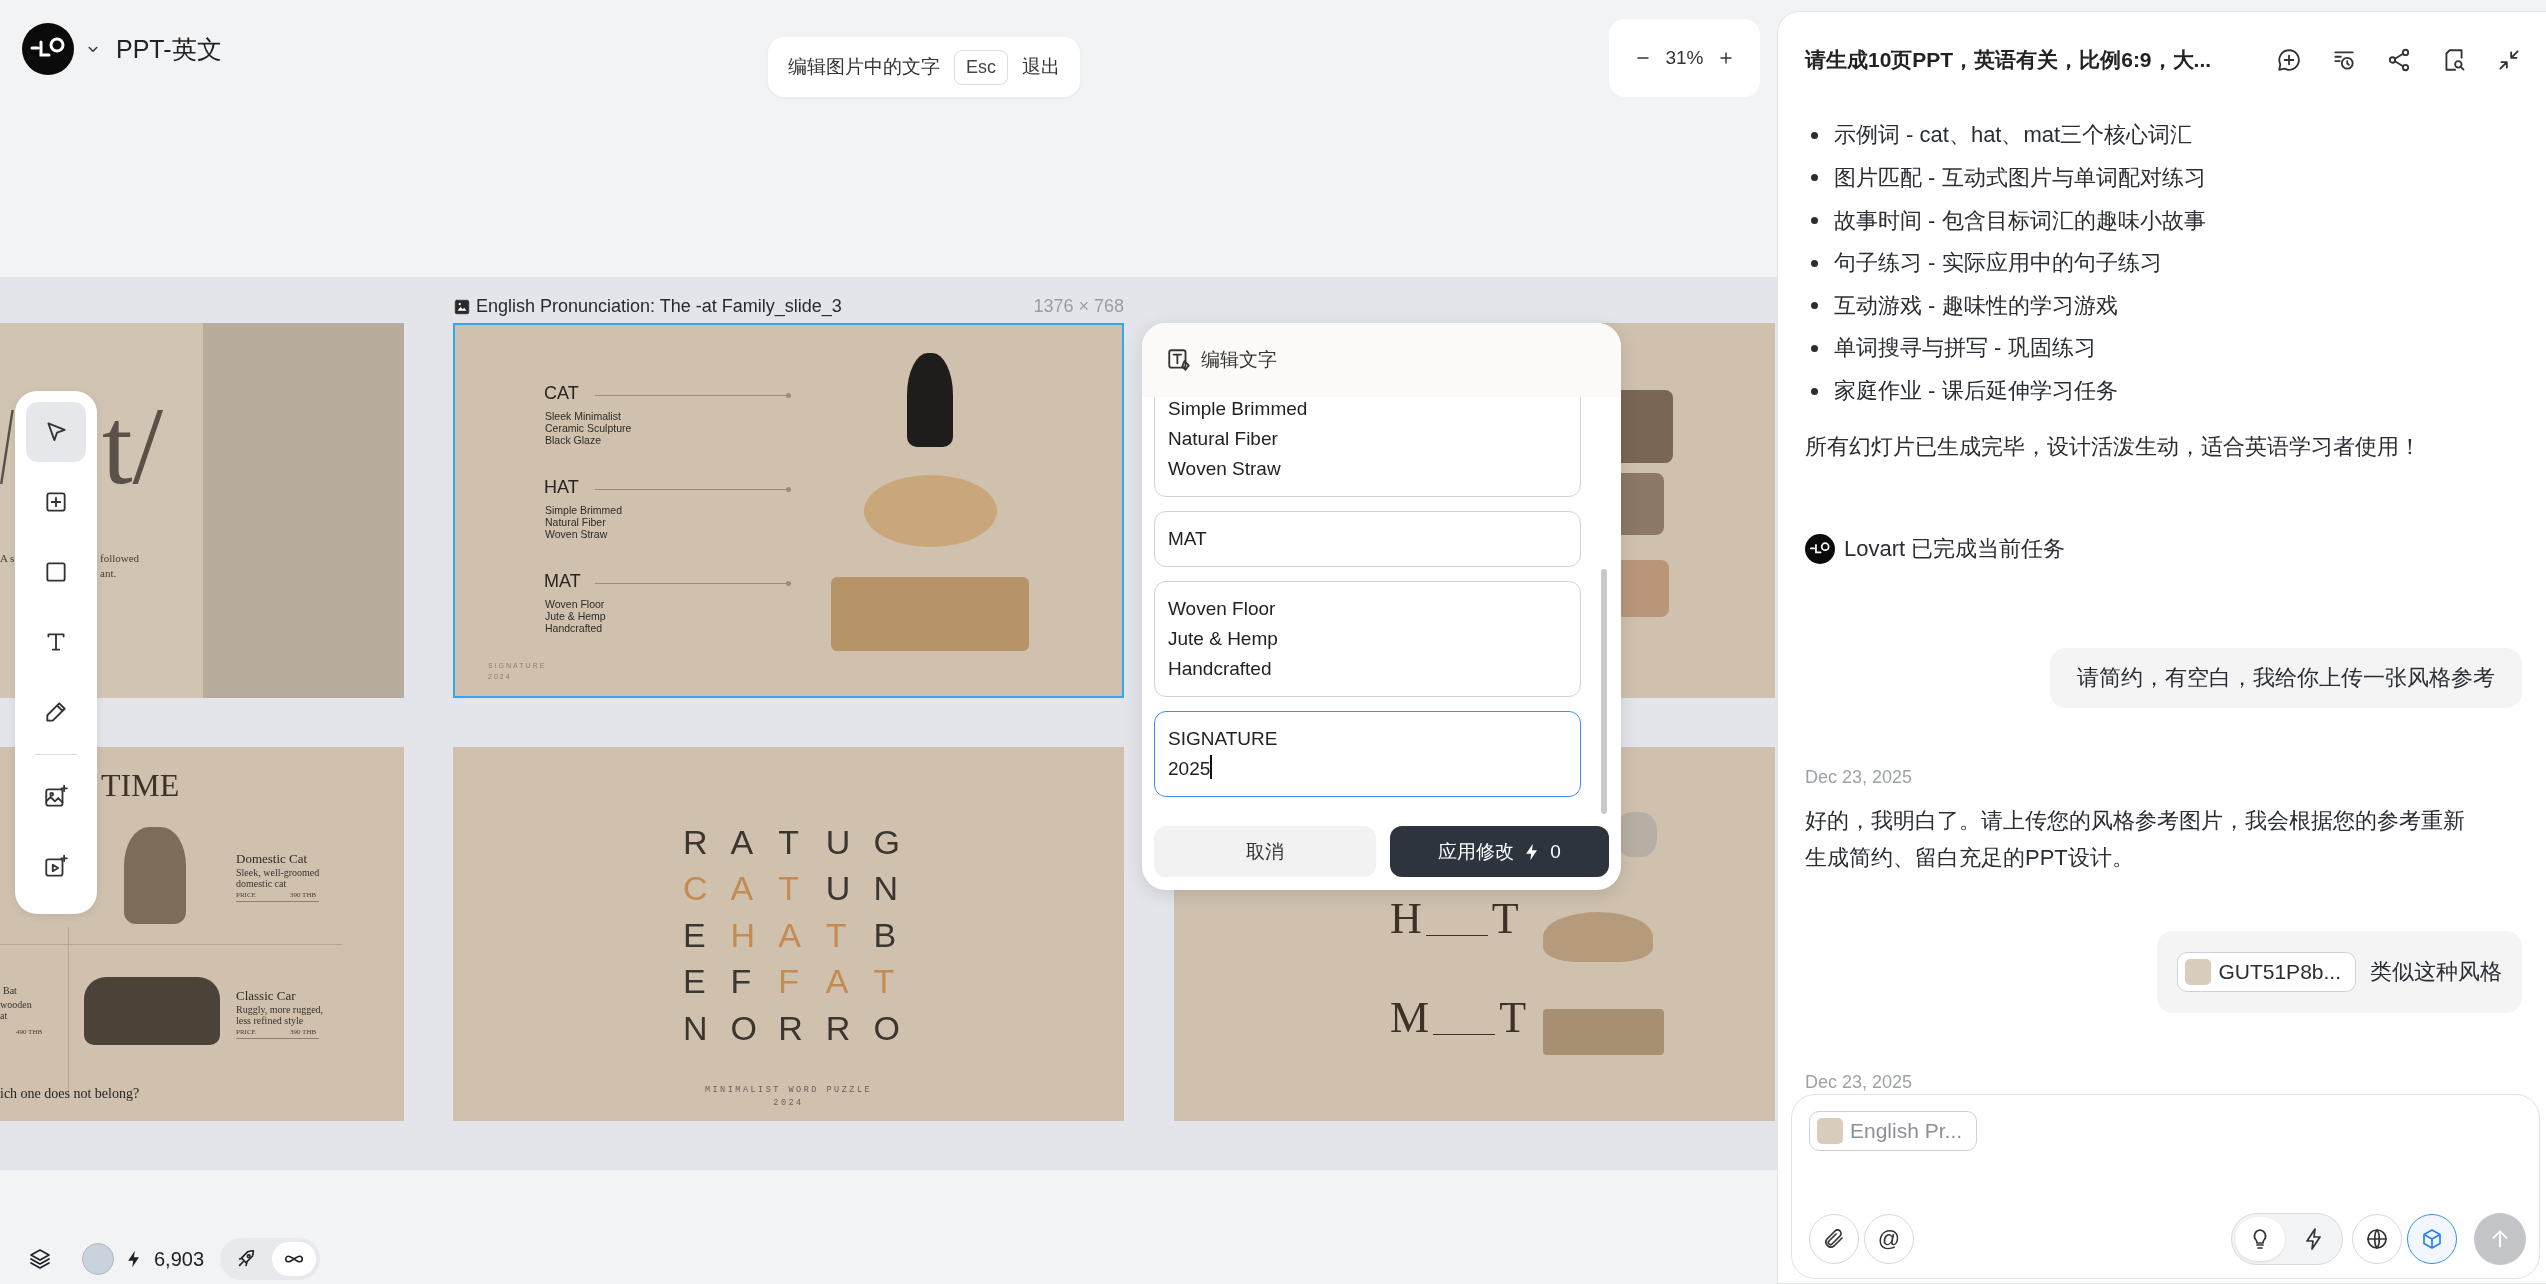  What do you see at coordinates (981, 67) in the screenshot?
I see `keyboard-key: Esc` at bounding box center [981, 67].